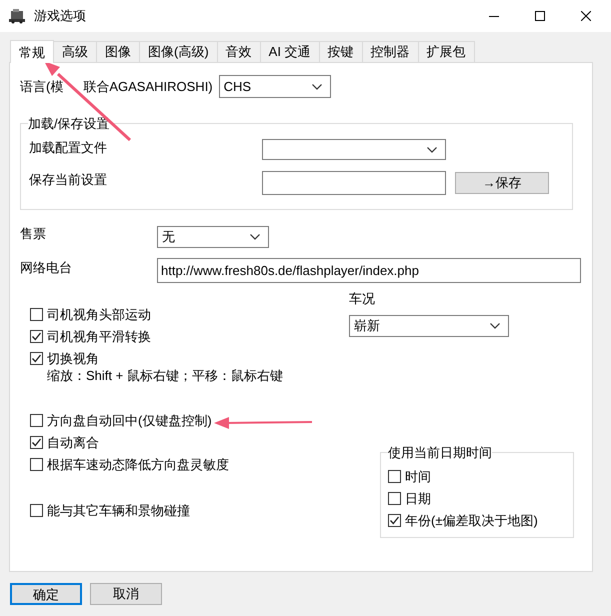 The image size is (611, 616). Describe the element at coordinates (502, 183) in the screenshot. I see `save-button: →保存` at that location.